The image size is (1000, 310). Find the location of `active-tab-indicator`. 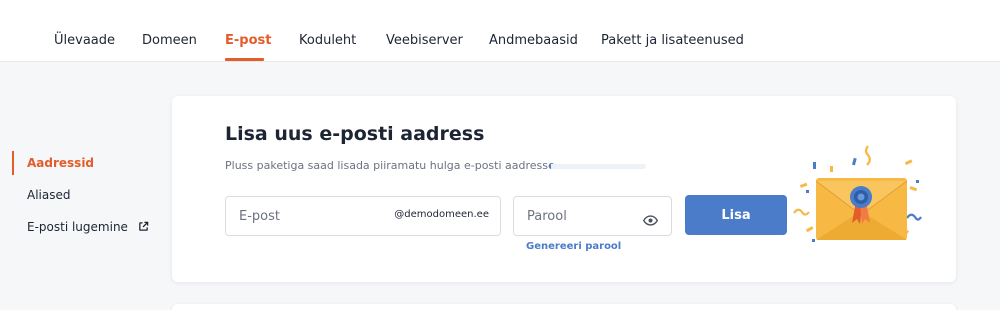

active-tab-indicator is located at coordinates (244, 59).